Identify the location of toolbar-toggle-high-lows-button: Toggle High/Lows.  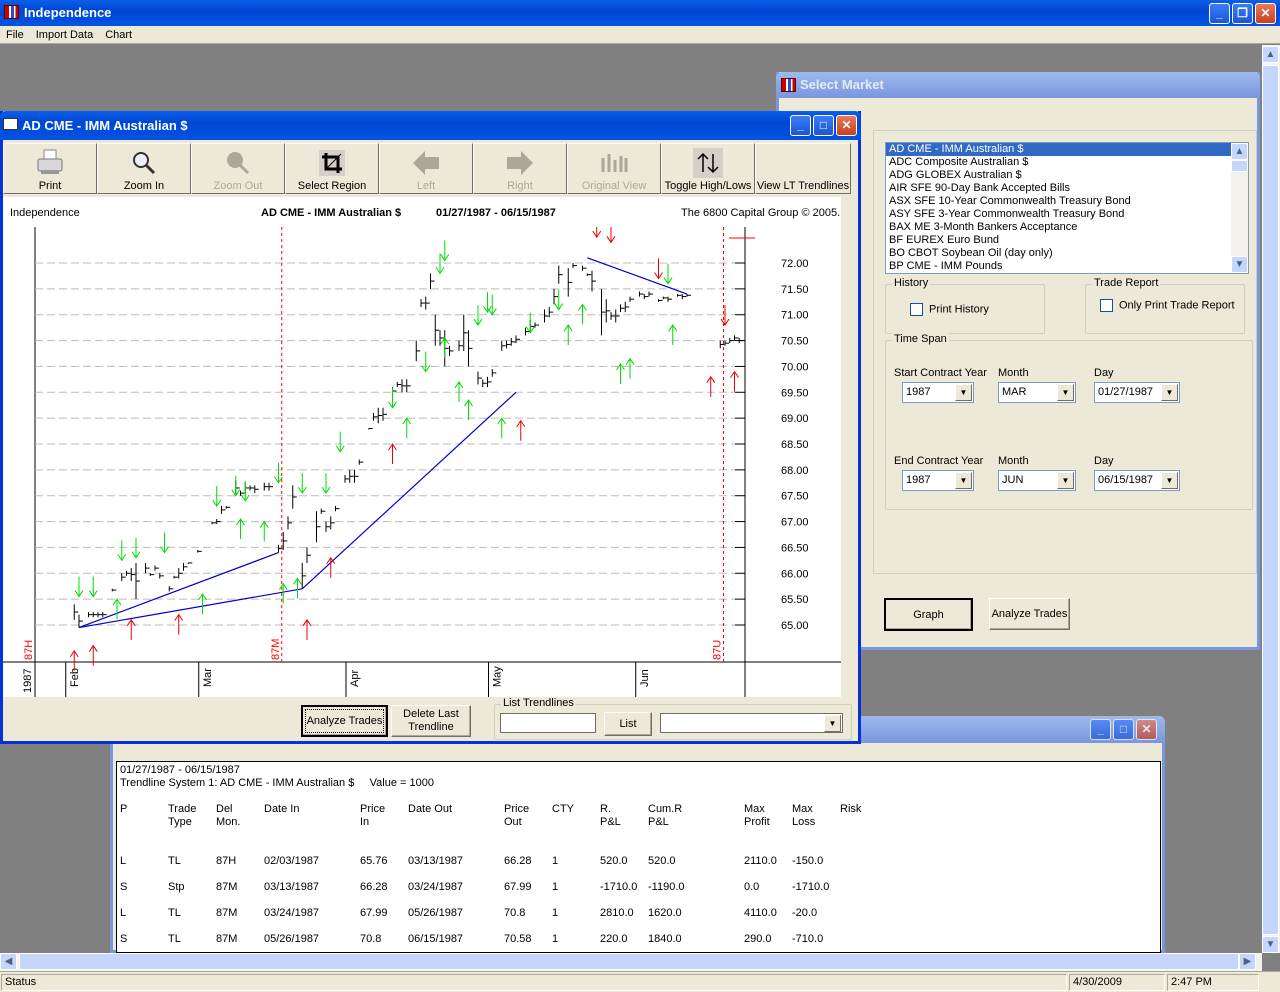
(708, 168).